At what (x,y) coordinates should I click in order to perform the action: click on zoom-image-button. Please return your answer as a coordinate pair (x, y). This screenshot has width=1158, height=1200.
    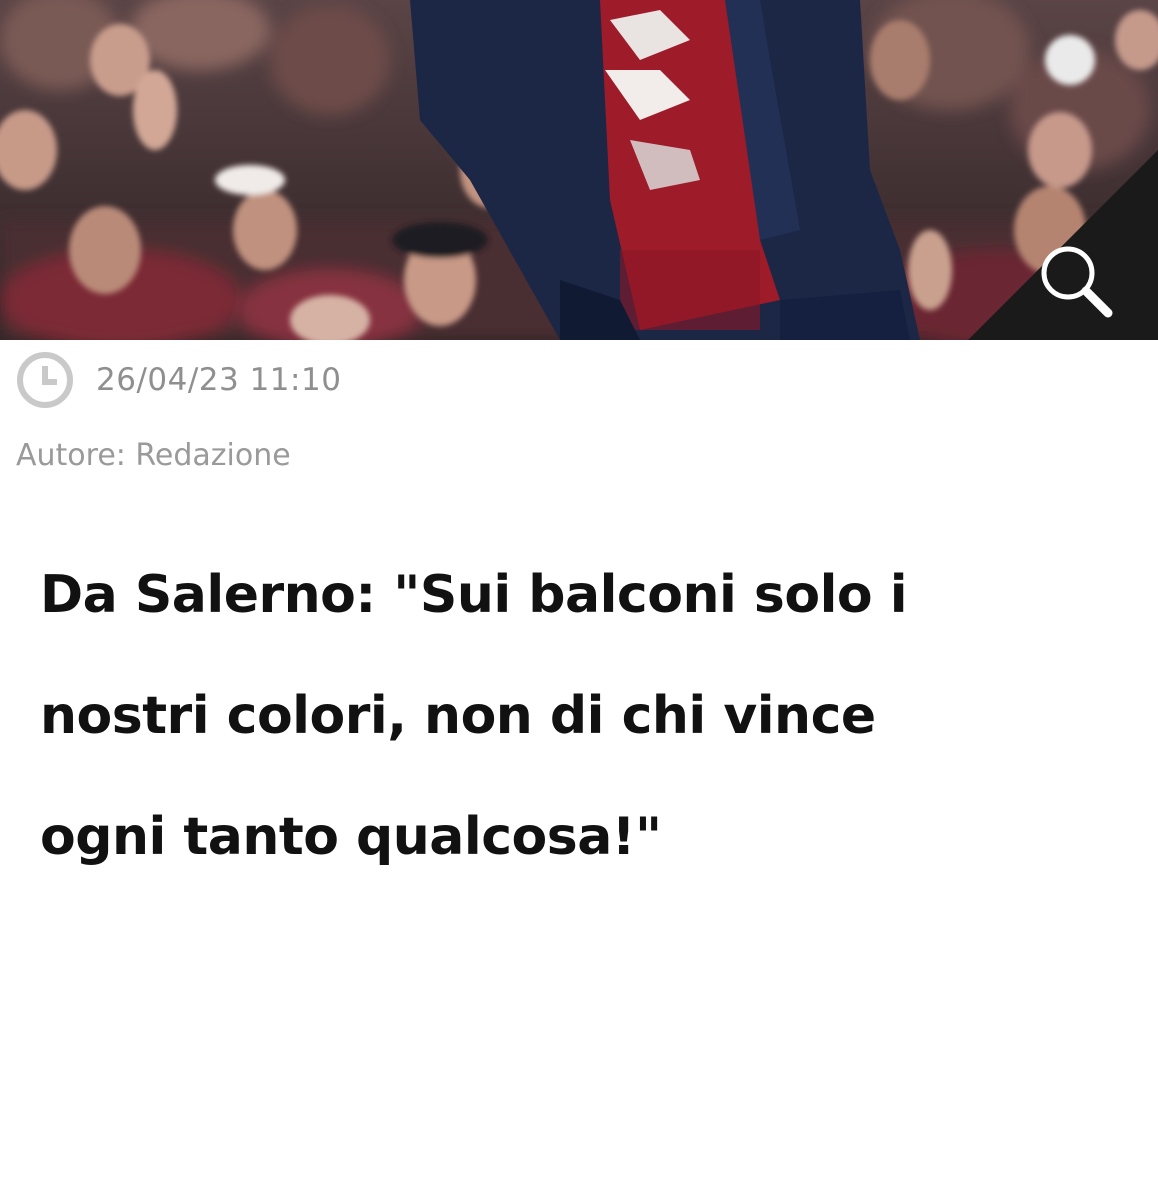
    Looking at the image, I should click on (1063, 245).